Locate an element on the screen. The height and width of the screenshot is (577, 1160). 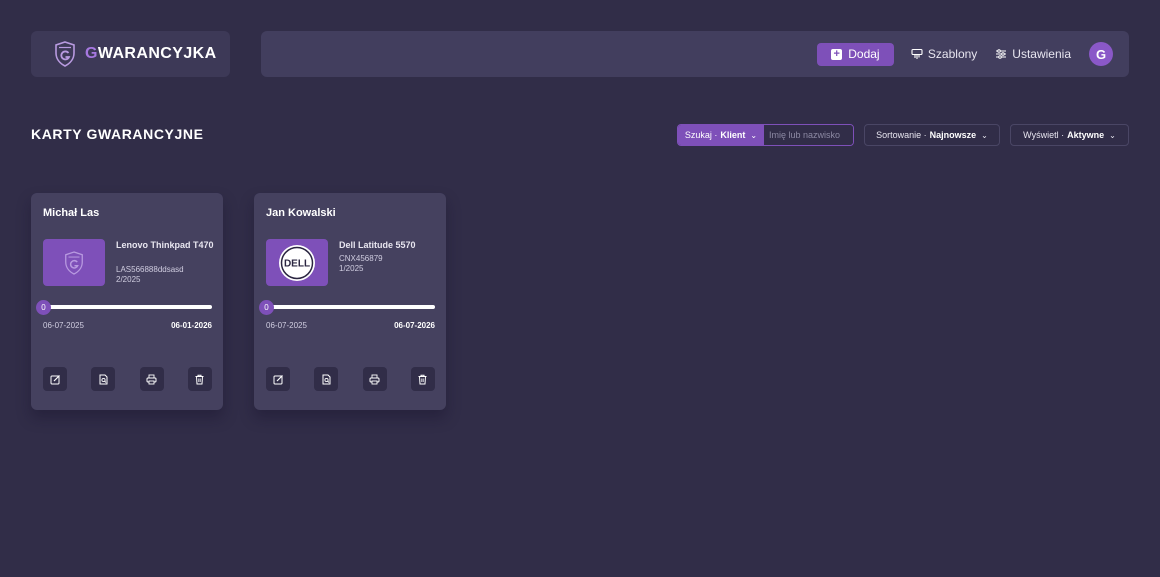
add-button: + Dodaj is located at coordinates (855, 54).